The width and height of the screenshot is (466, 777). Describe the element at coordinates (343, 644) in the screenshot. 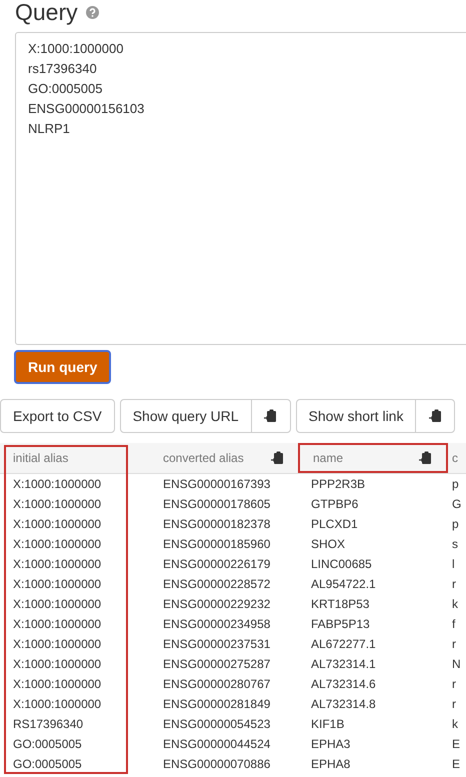

I see `table-cell-text: AL672277.1` at that location.